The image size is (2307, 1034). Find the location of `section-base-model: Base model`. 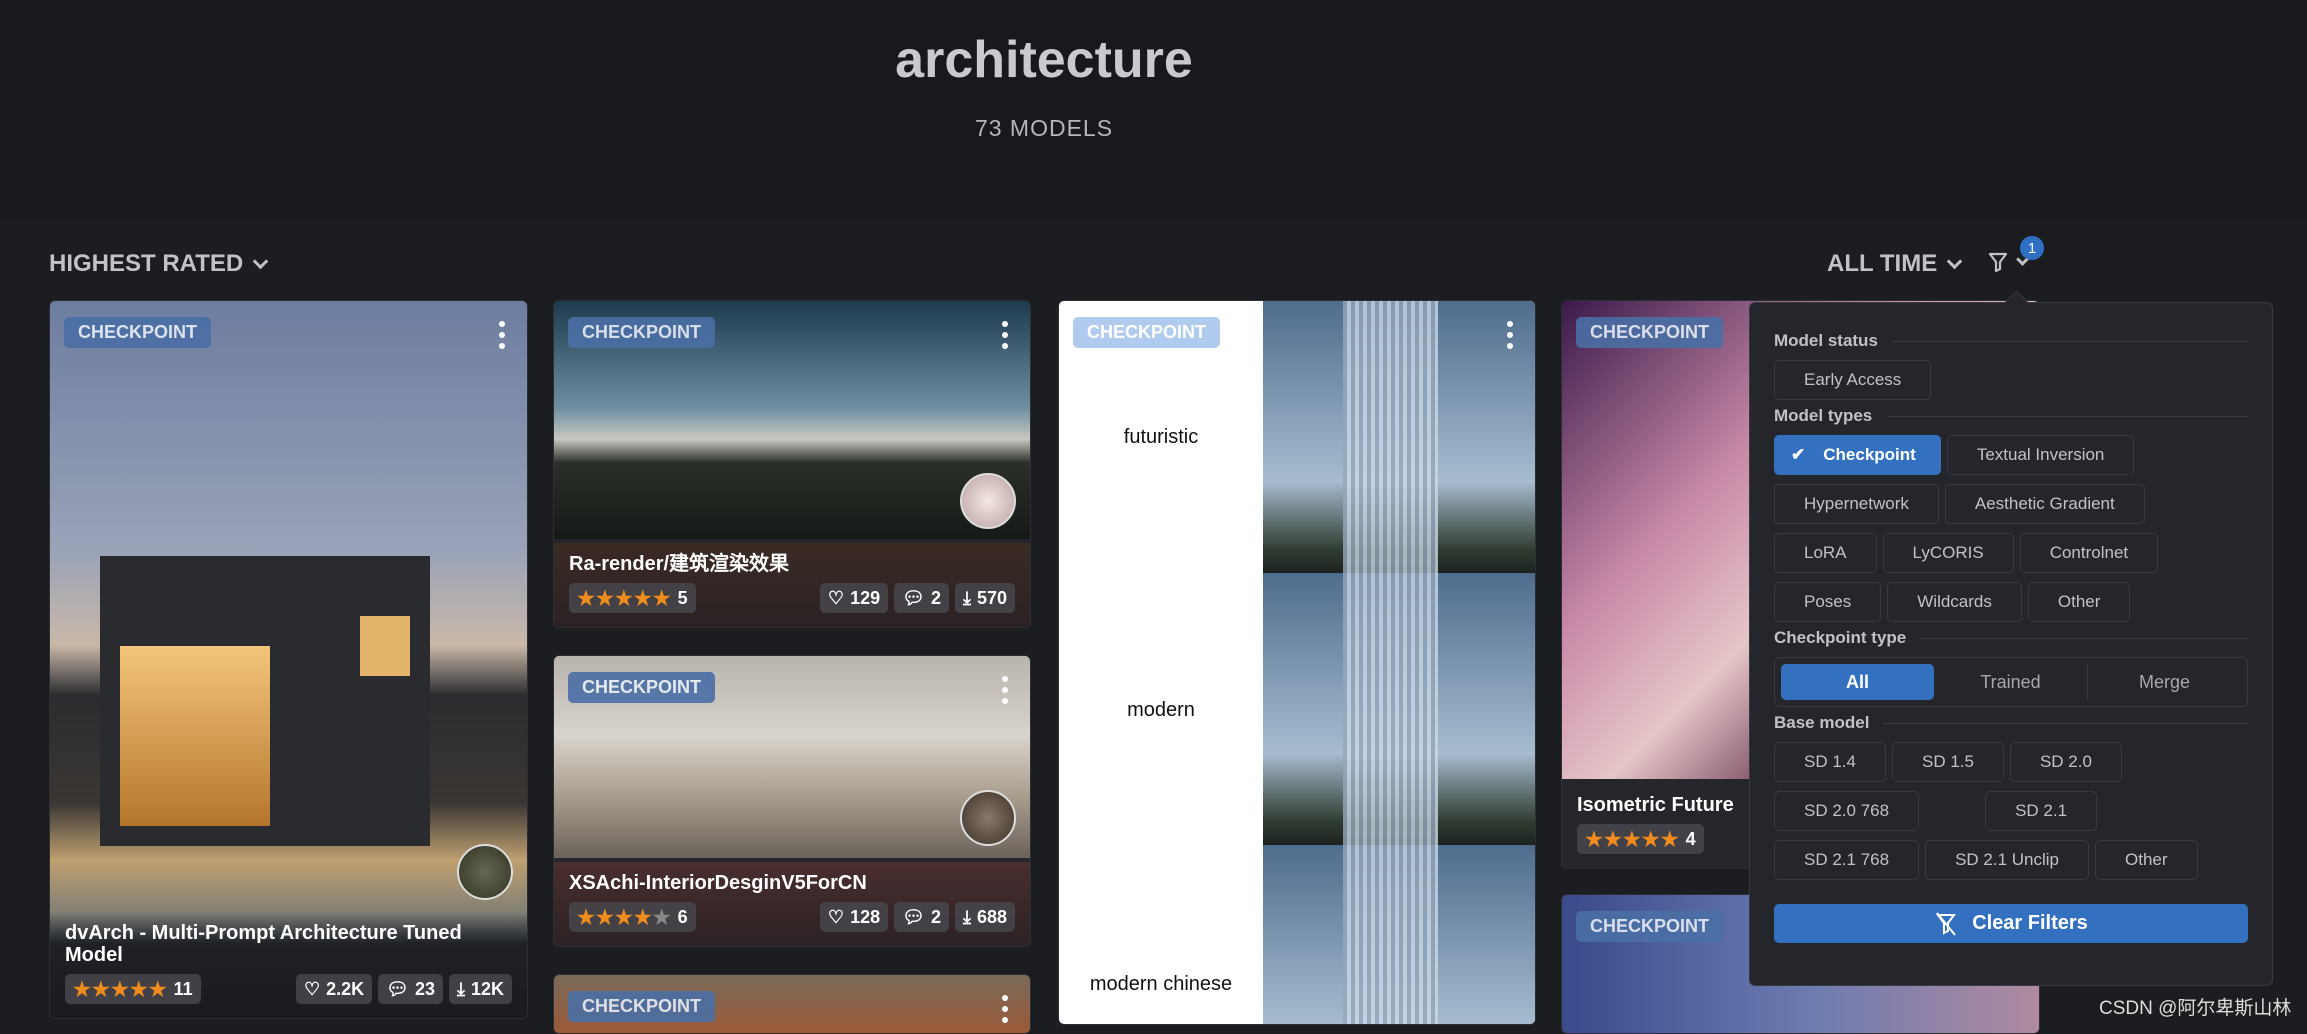

section-base-model: Base model is located at coordinates (2011, 723).